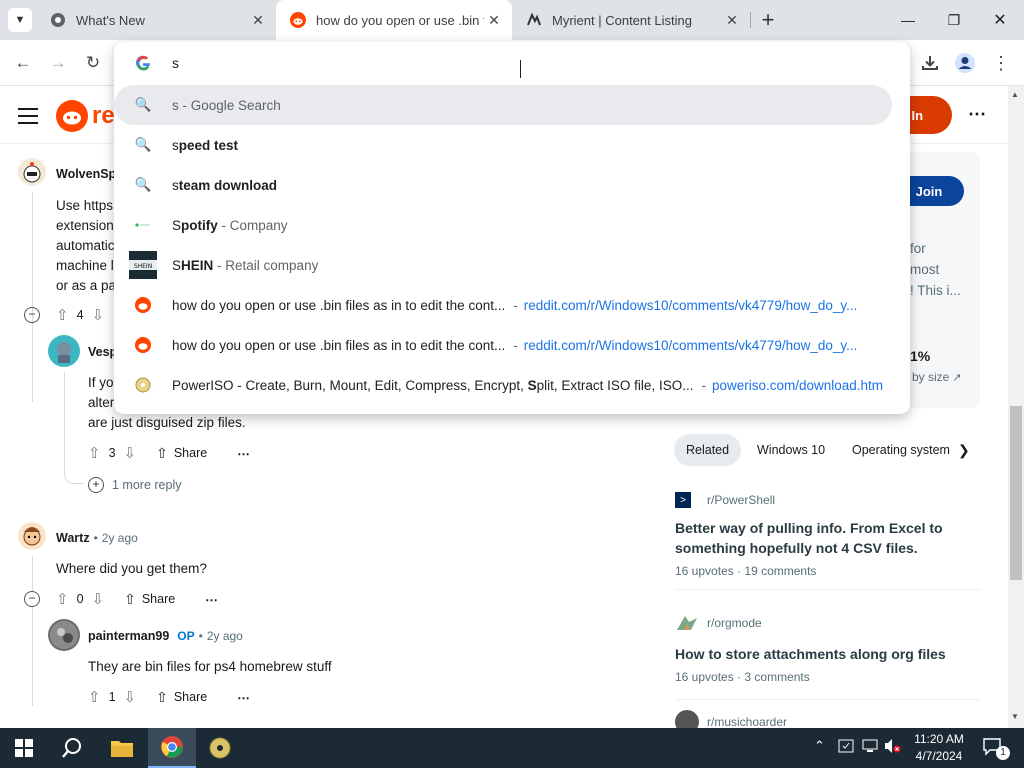 This screenshot has width=1024, height=768. I want to click on svg-text: SHEIN, so click(143, 266).